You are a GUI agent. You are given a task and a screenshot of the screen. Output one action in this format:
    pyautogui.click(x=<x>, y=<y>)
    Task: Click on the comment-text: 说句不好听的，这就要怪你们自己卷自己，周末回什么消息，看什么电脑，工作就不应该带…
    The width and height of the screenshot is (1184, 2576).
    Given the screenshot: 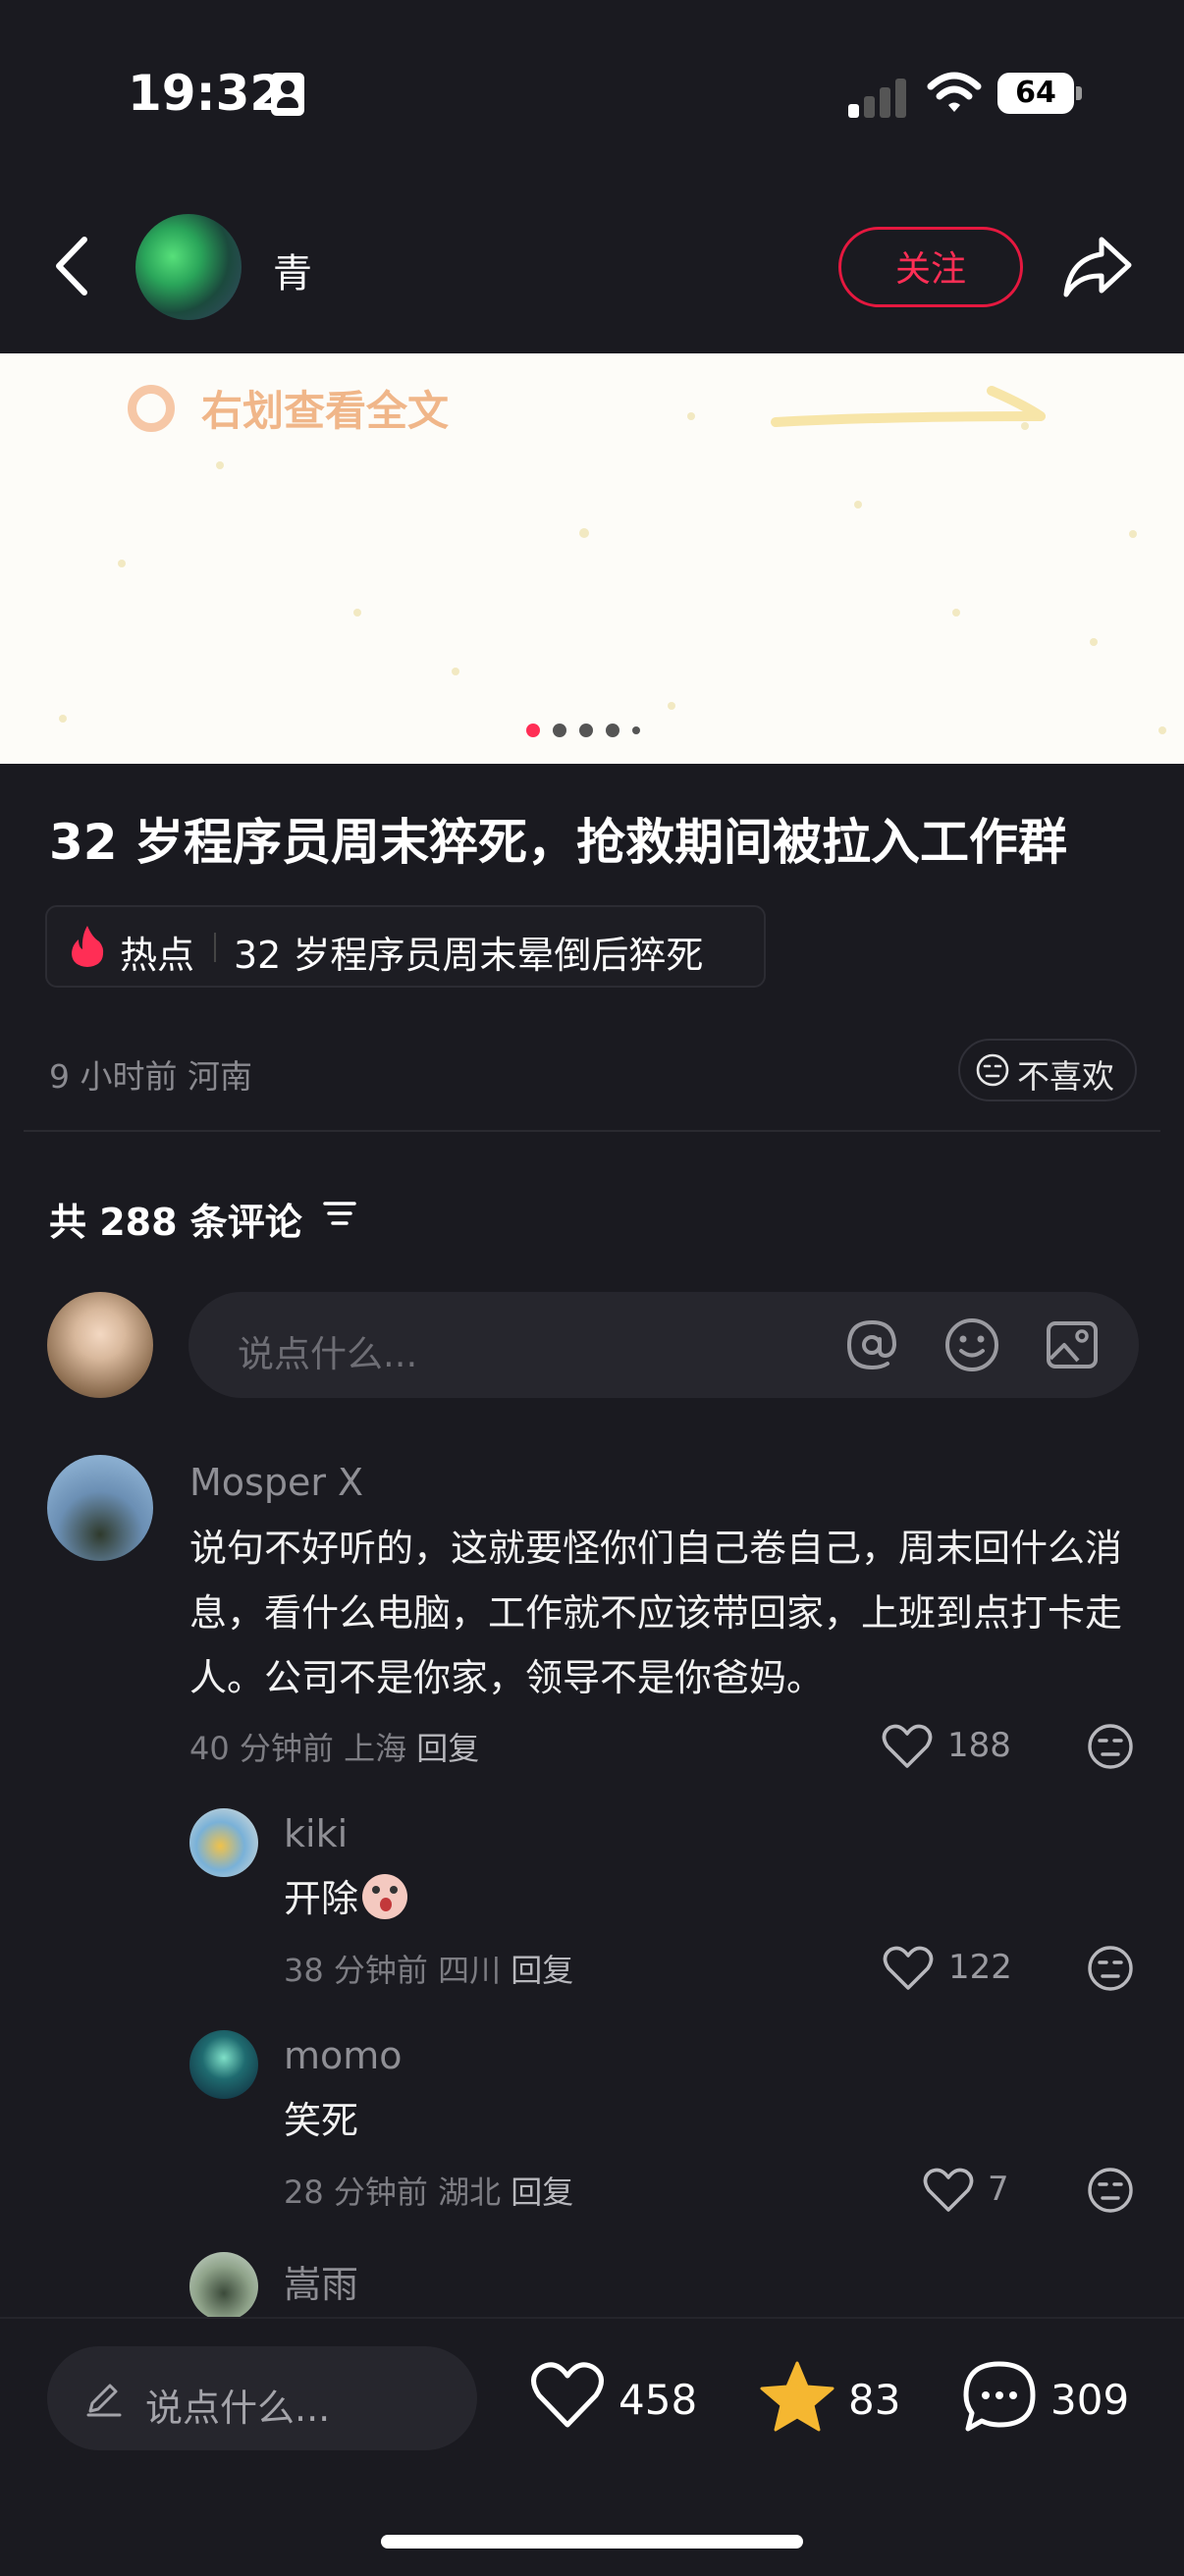 What is the action you would take?
    pyautogui.click(x=656, y=1613)
    